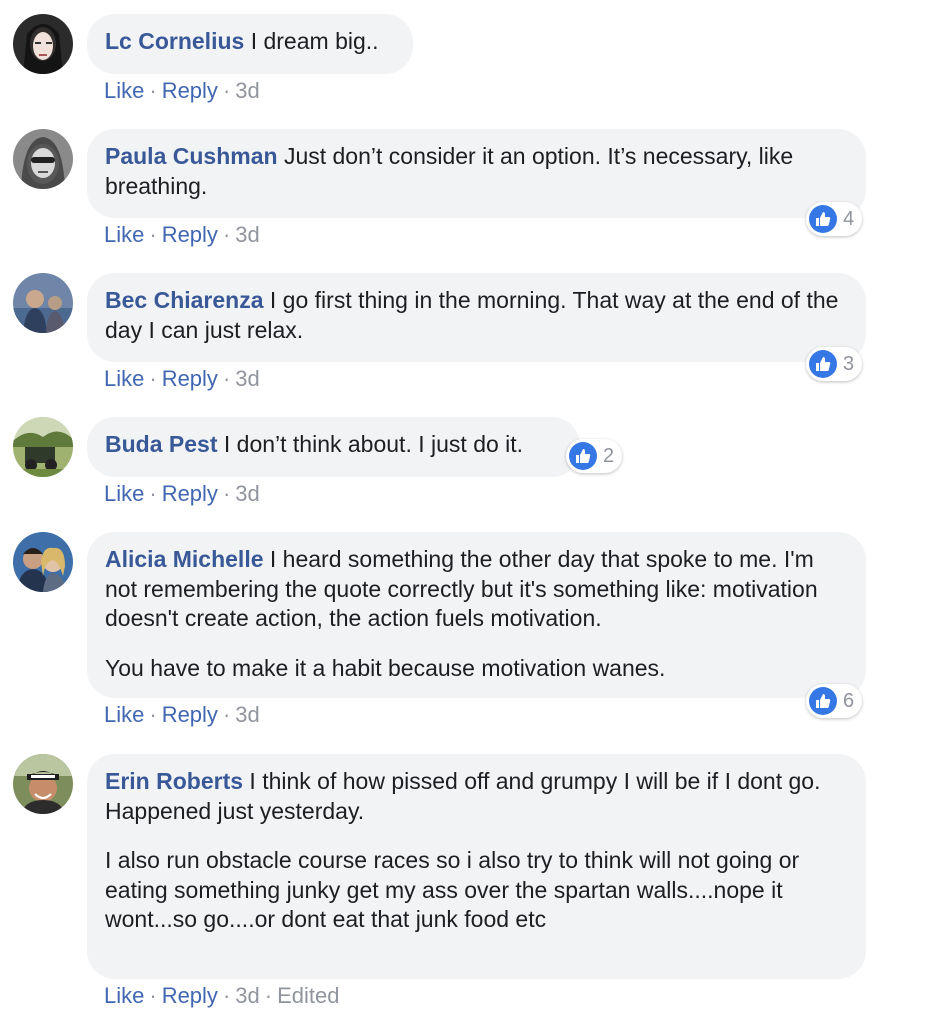 The image size is (930, 1024). I want to click on reaction-badge: 6, so click(834, 701).